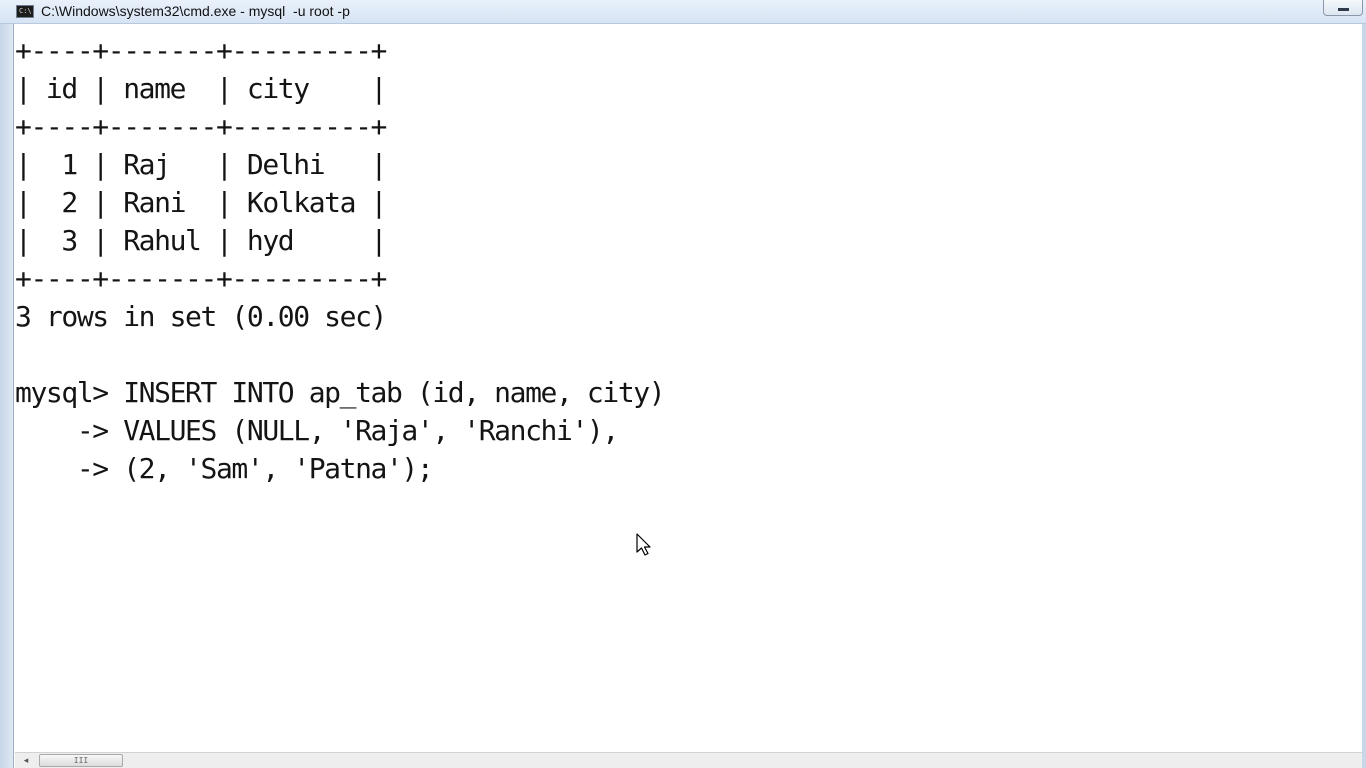  Describe the element at coordinates (81, 760) in the screenshot. I see `scrollbar-thumb: III` at that location.